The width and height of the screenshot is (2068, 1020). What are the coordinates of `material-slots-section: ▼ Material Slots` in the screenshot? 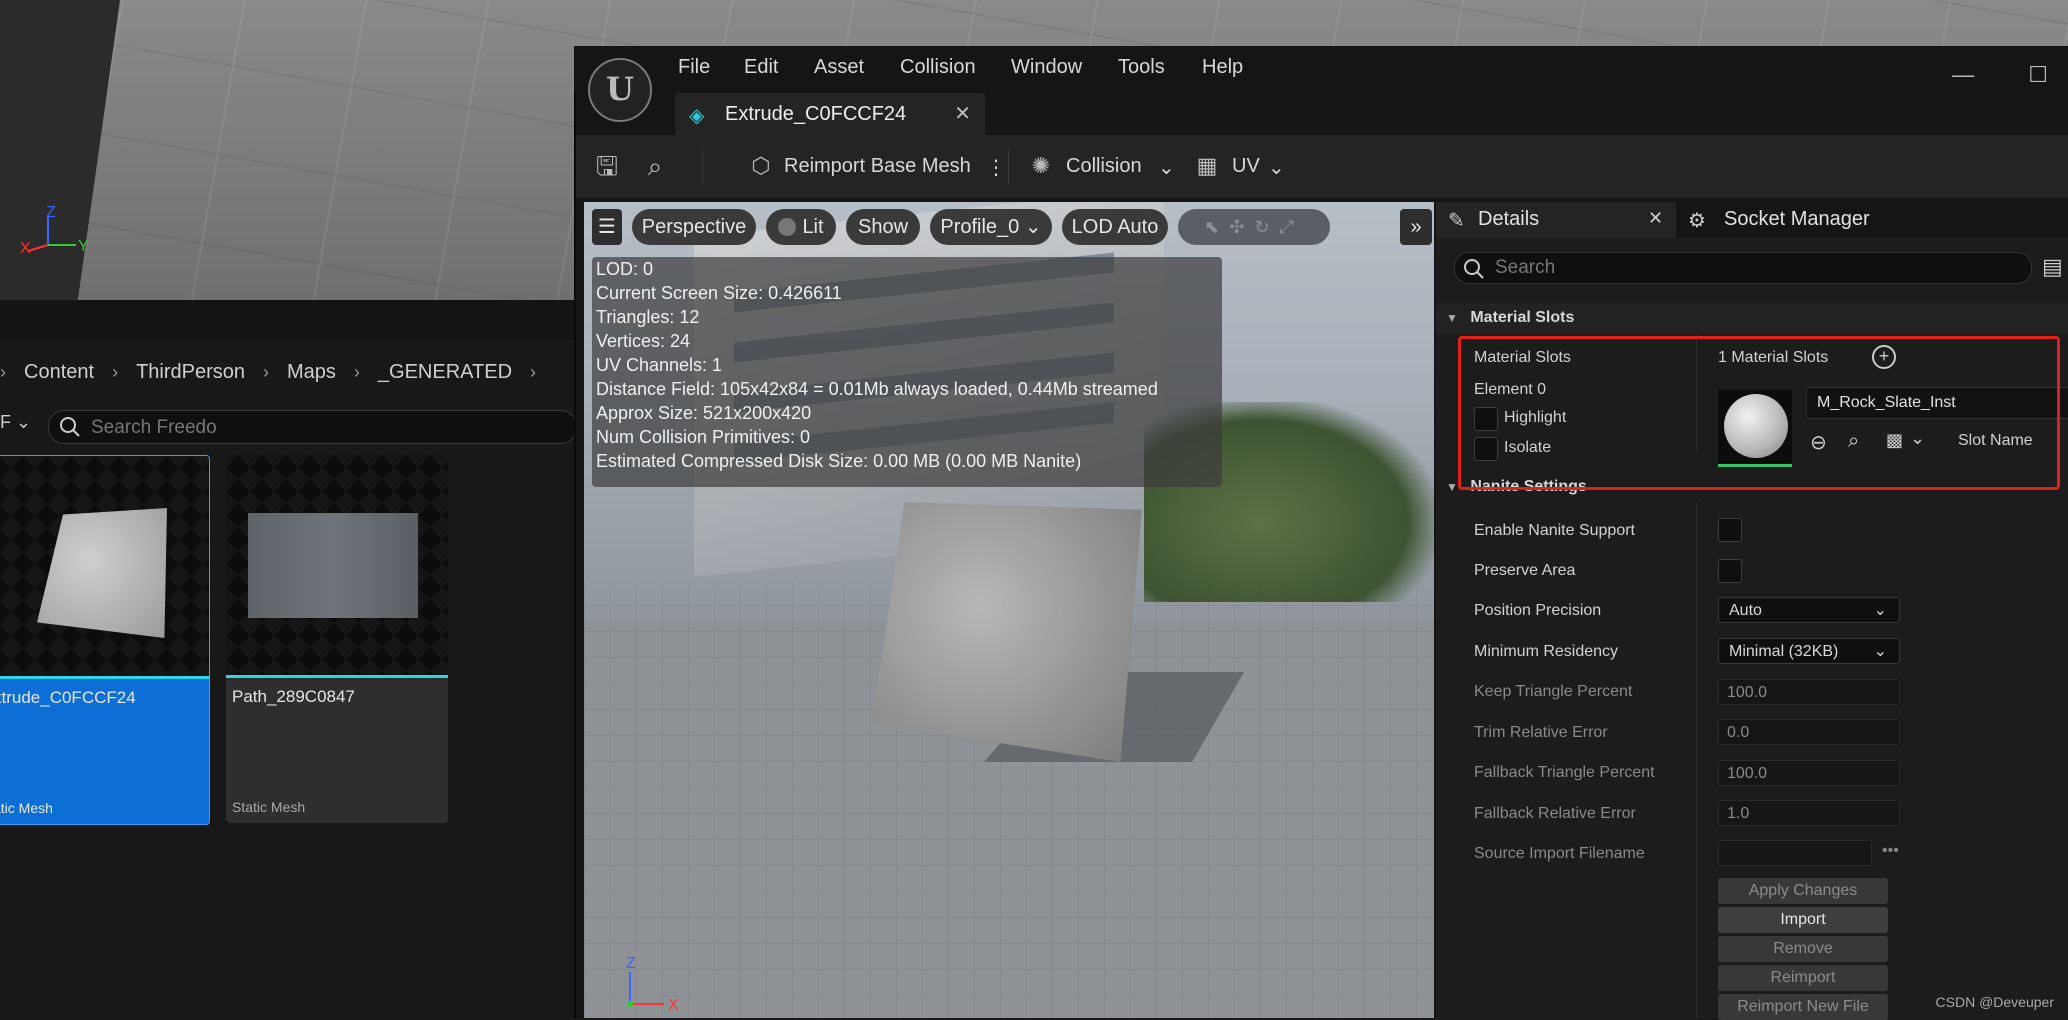 It's located at (1752, 318).